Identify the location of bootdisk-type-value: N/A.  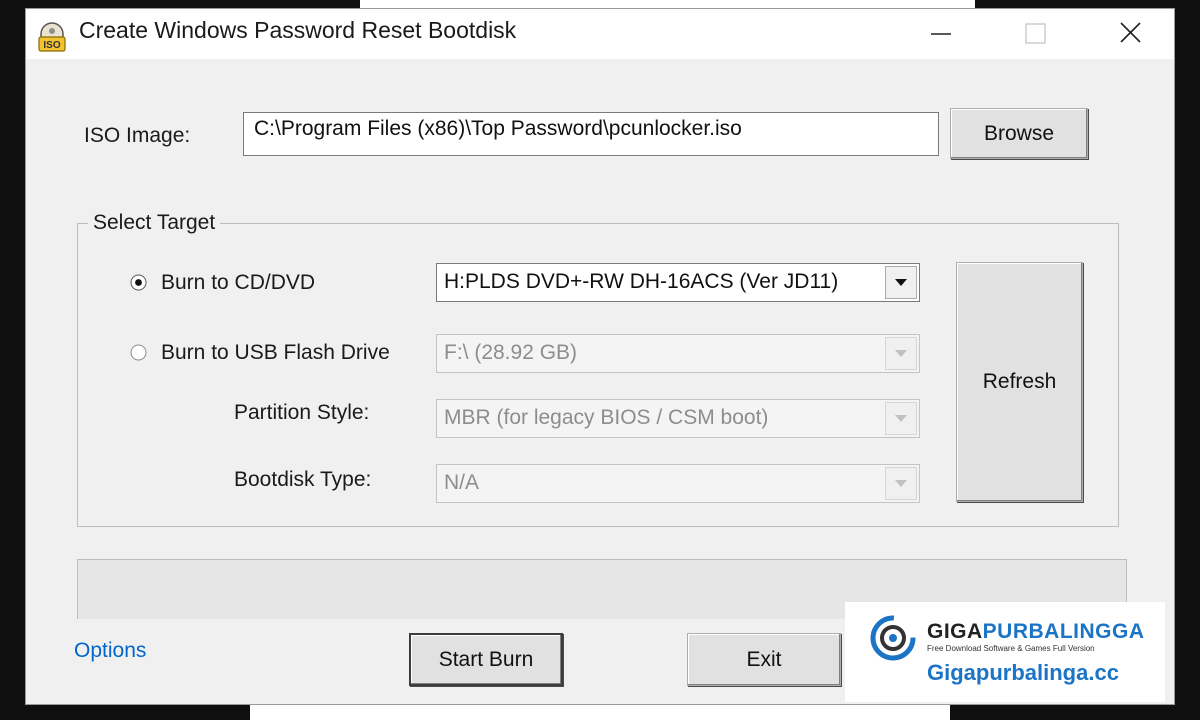
(462, 482).